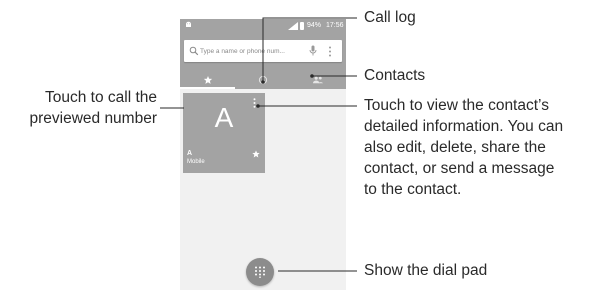 This screenshot has height=290, width=608. I want to click on tab-call-log, so click(262, 80).